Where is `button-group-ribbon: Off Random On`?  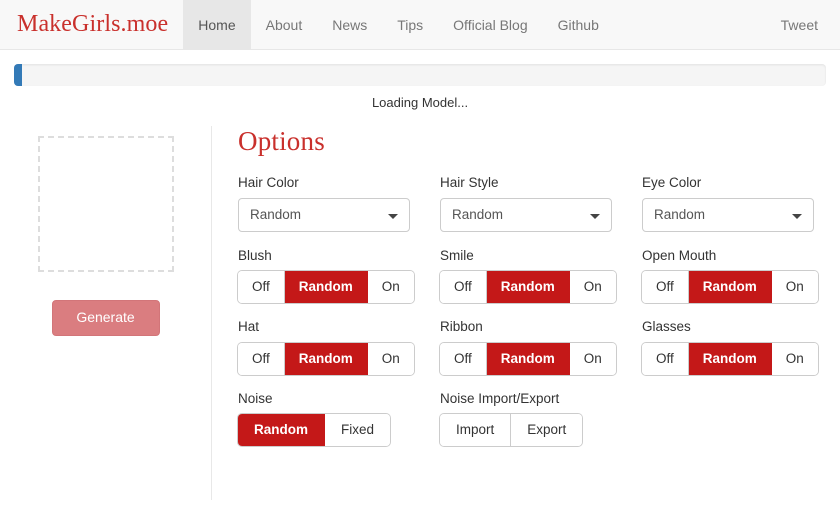 button-group-ribbon: Off Random On is located at coordinates (528, 358).